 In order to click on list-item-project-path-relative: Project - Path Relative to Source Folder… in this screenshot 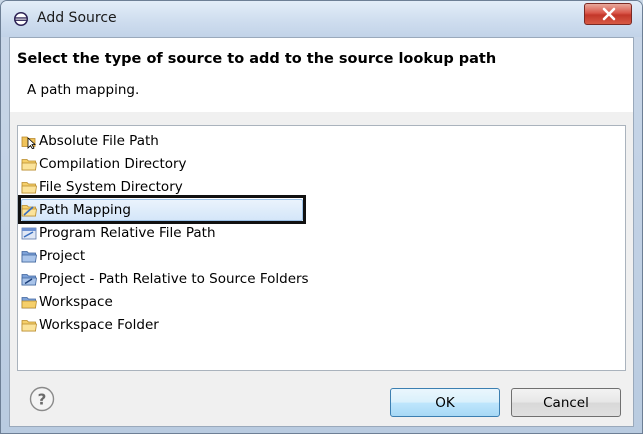, I will do `click(321, 279)`.